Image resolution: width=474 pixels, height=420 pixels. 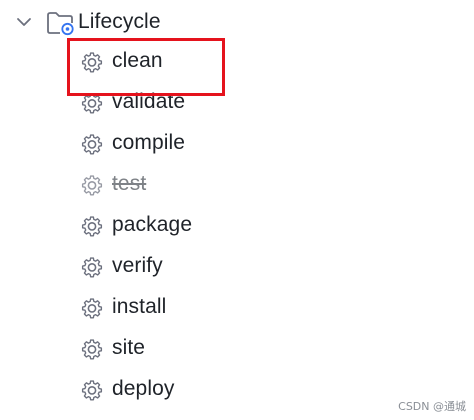 What do you see at coordinates (129, 347) in the screenshot?
I see `tree-item-label: site` at bounding box center [129, 347].